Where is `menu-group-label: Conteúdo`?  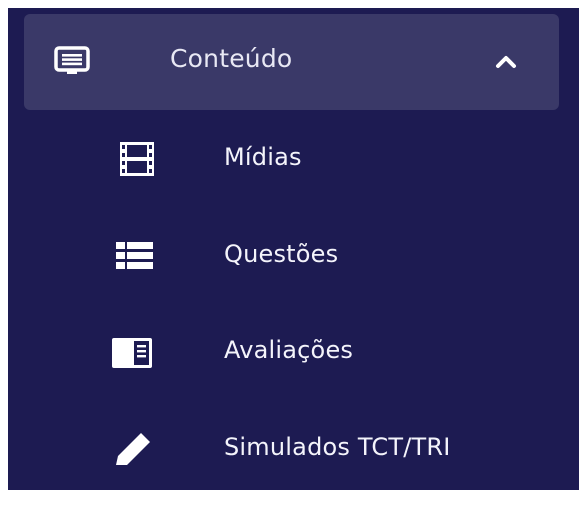 menu-group-label: Conteúdo is located at coordinates (231, 58).